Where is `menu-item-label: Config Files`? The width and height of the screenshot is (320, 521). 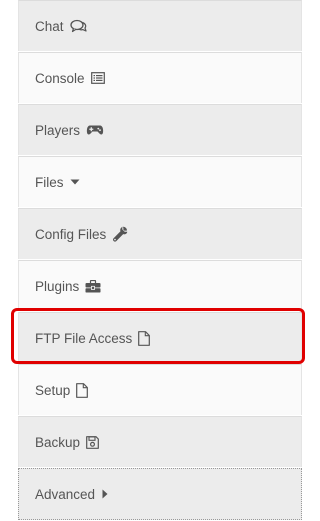 menu-item-label: Config Files is located at coordinates (71, 234).